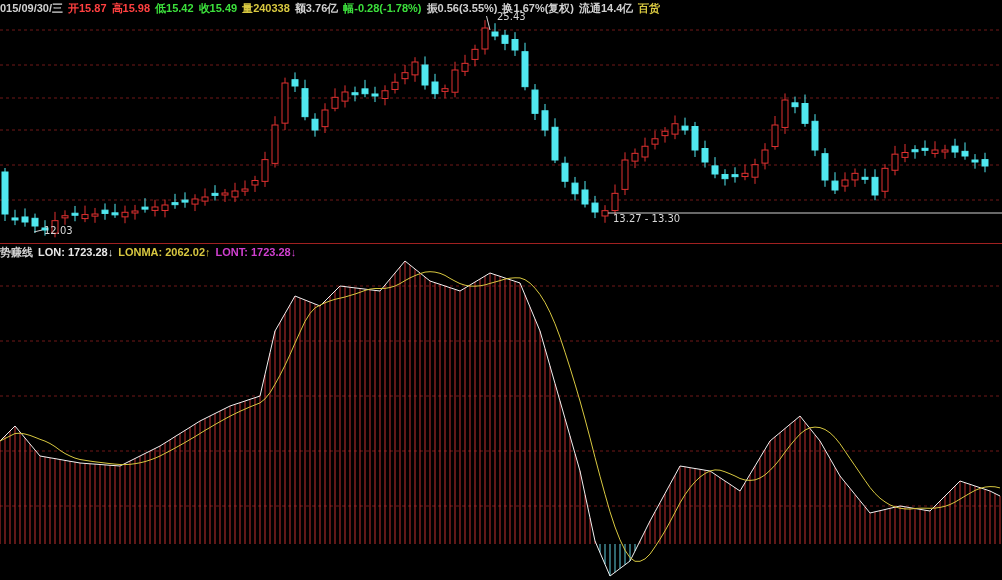 This screenshot has width=1002, height=580. Describe the element at coordinates (164, 252) in the screenshot. I see `indicator-value: LONMA: 2062.02↑` at that location.